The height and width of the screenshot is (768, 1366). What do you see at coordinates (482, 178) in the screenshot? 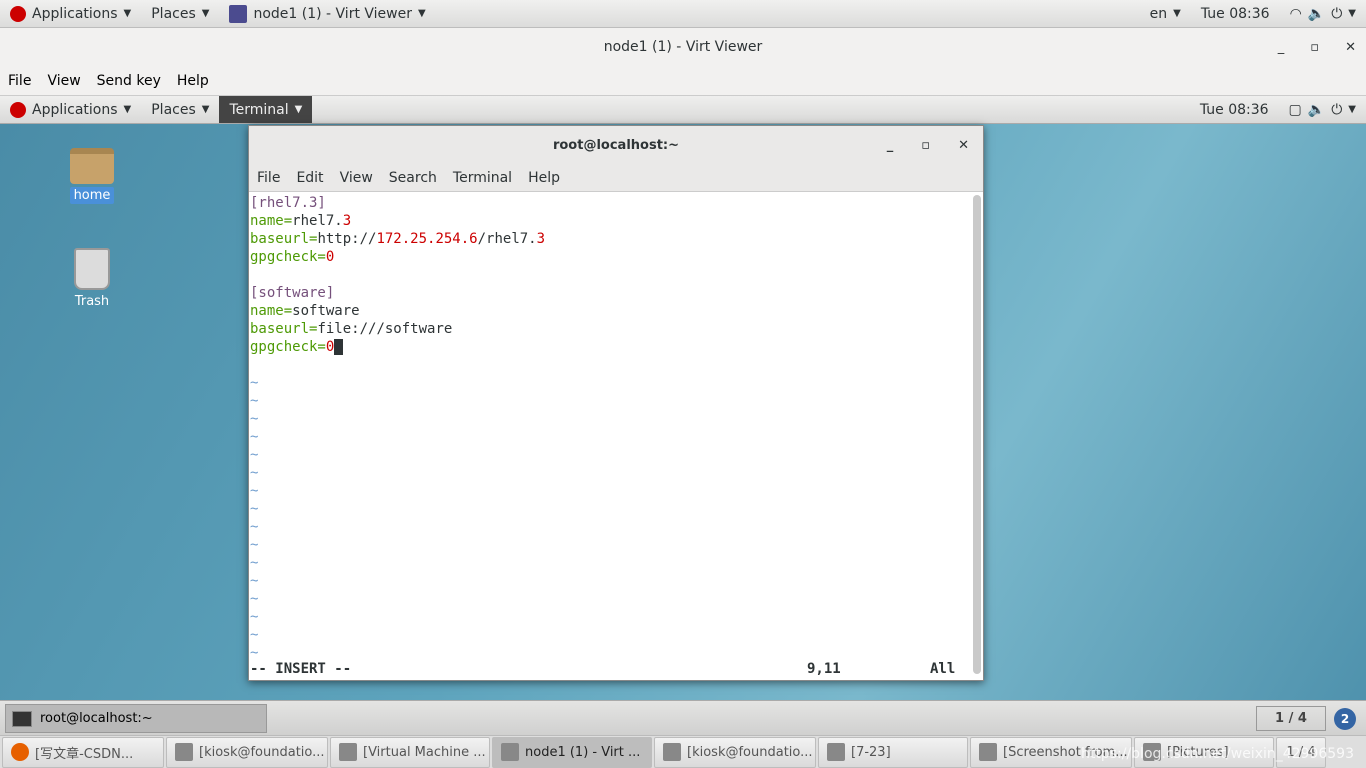
I see `menu-terminal: Terminal` at bounding box center [482, 178].